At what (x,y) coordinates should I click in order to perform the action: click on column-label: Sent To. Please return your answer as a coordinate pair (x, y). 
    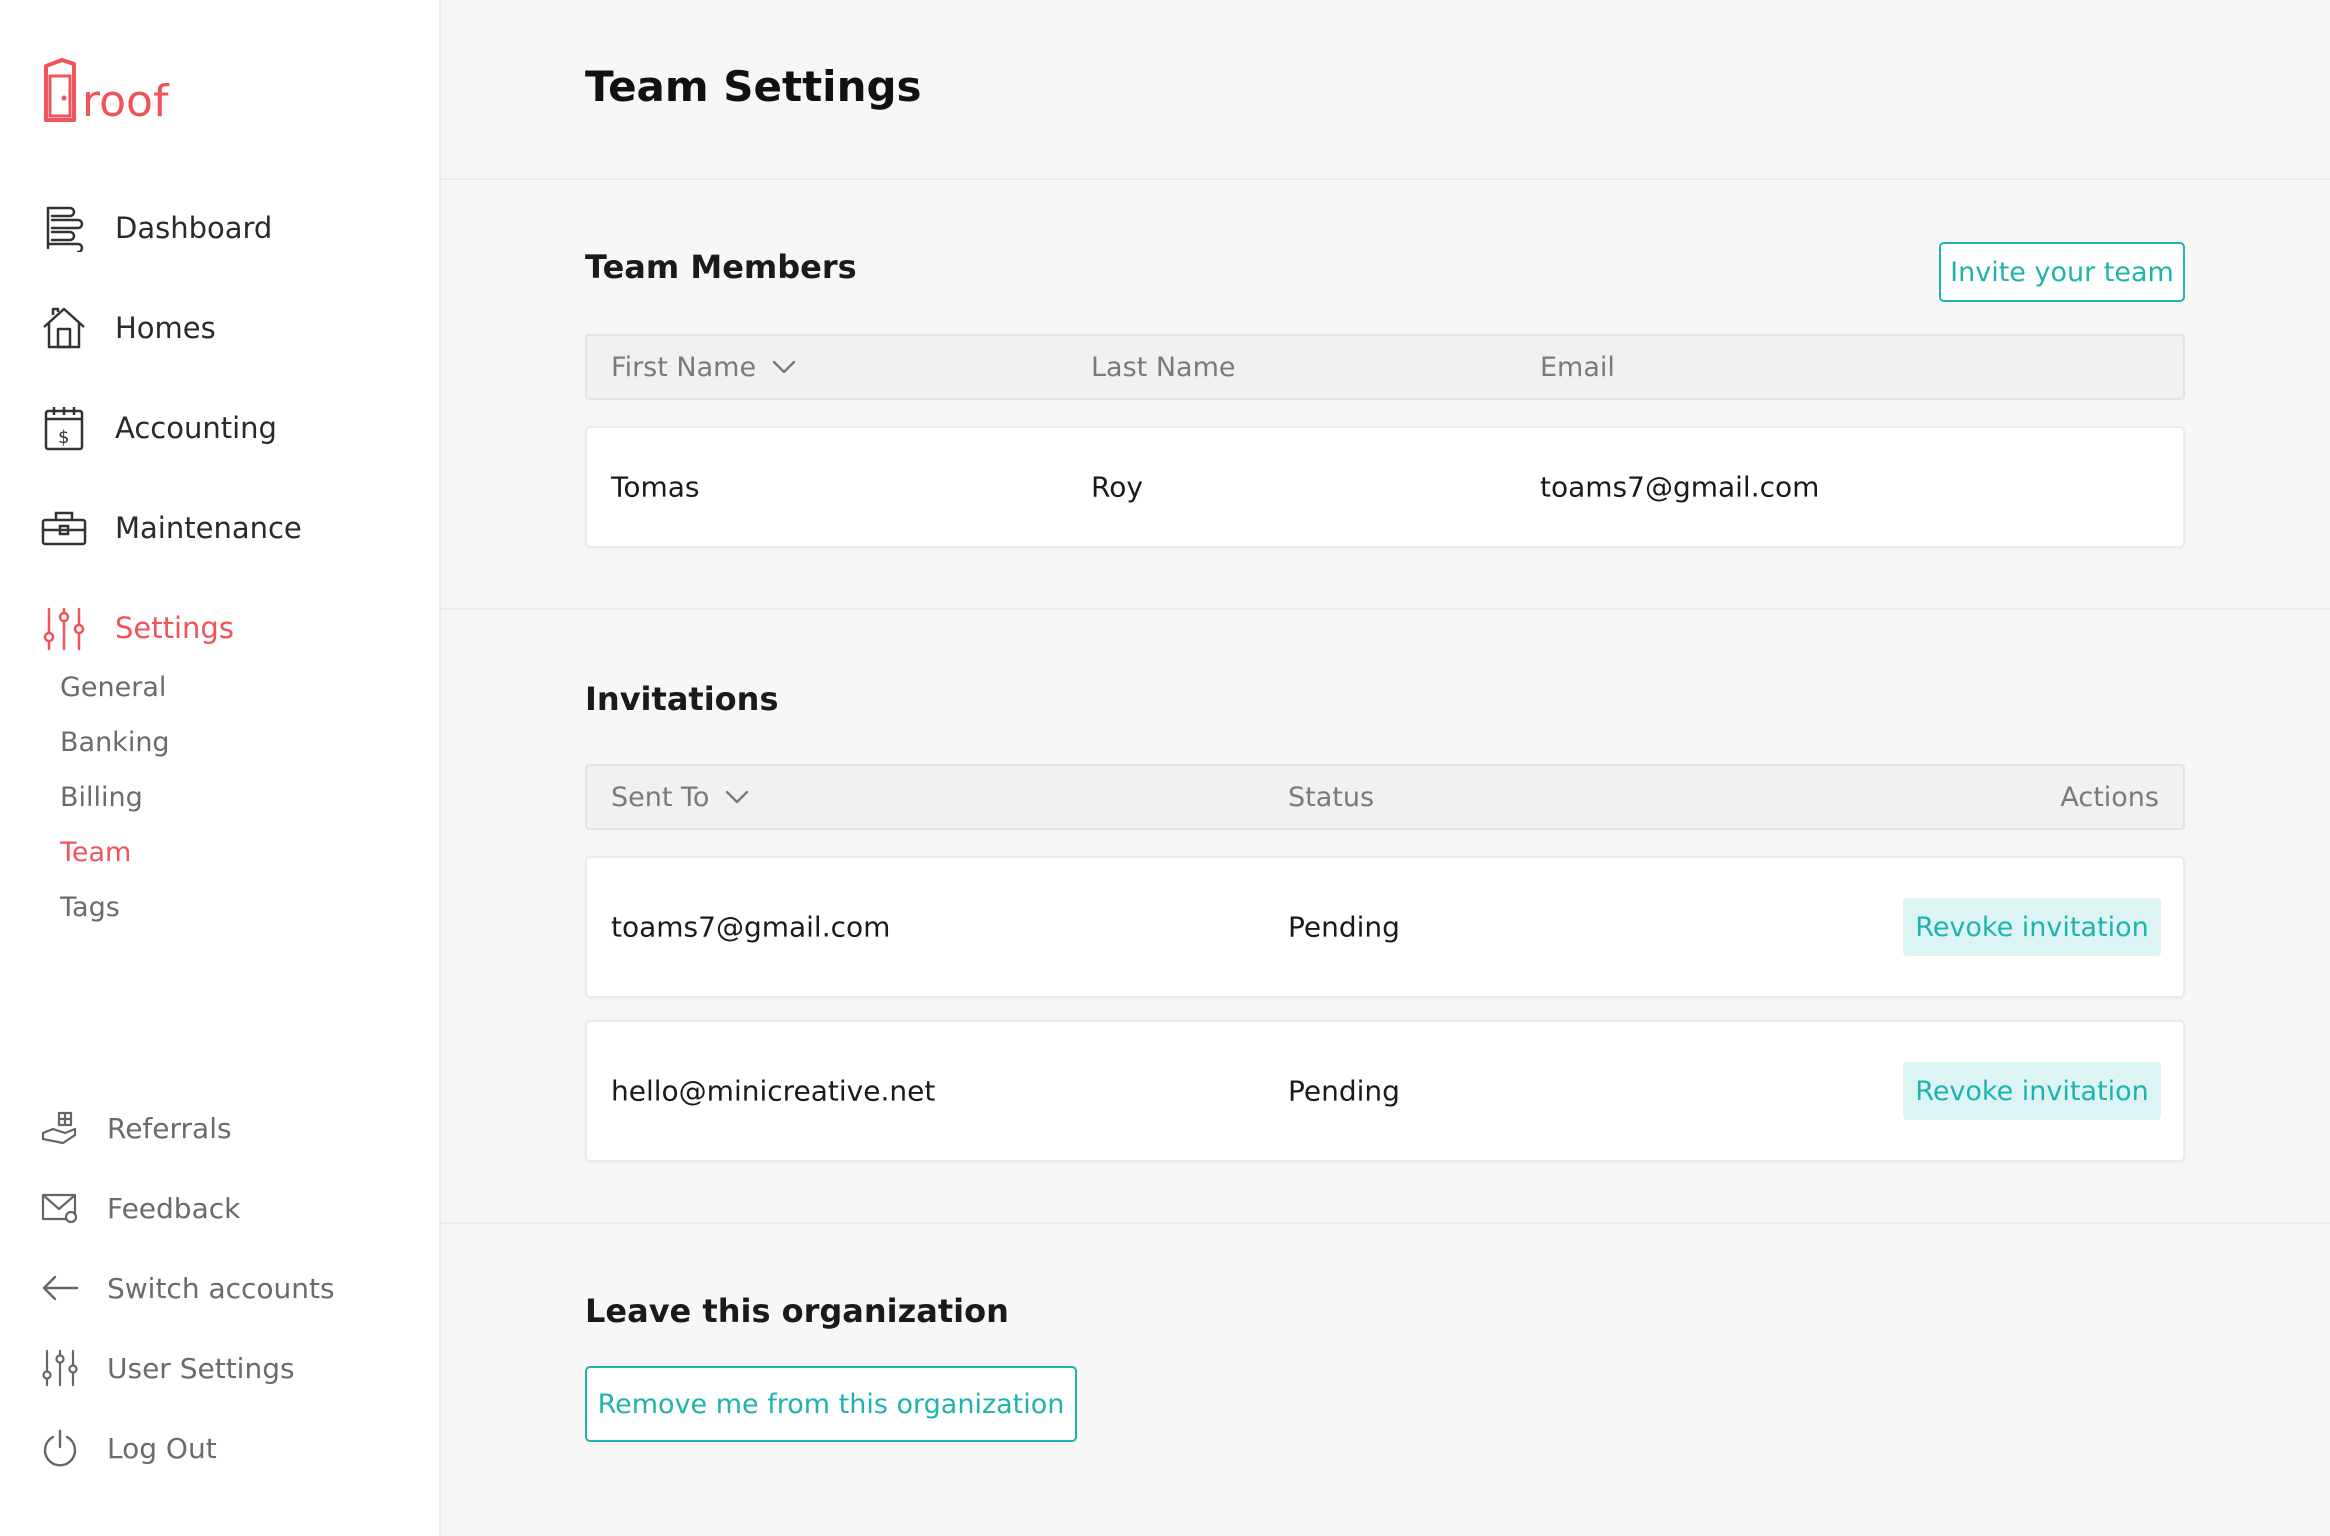
    Looking at the image, I should click on (660, 797).